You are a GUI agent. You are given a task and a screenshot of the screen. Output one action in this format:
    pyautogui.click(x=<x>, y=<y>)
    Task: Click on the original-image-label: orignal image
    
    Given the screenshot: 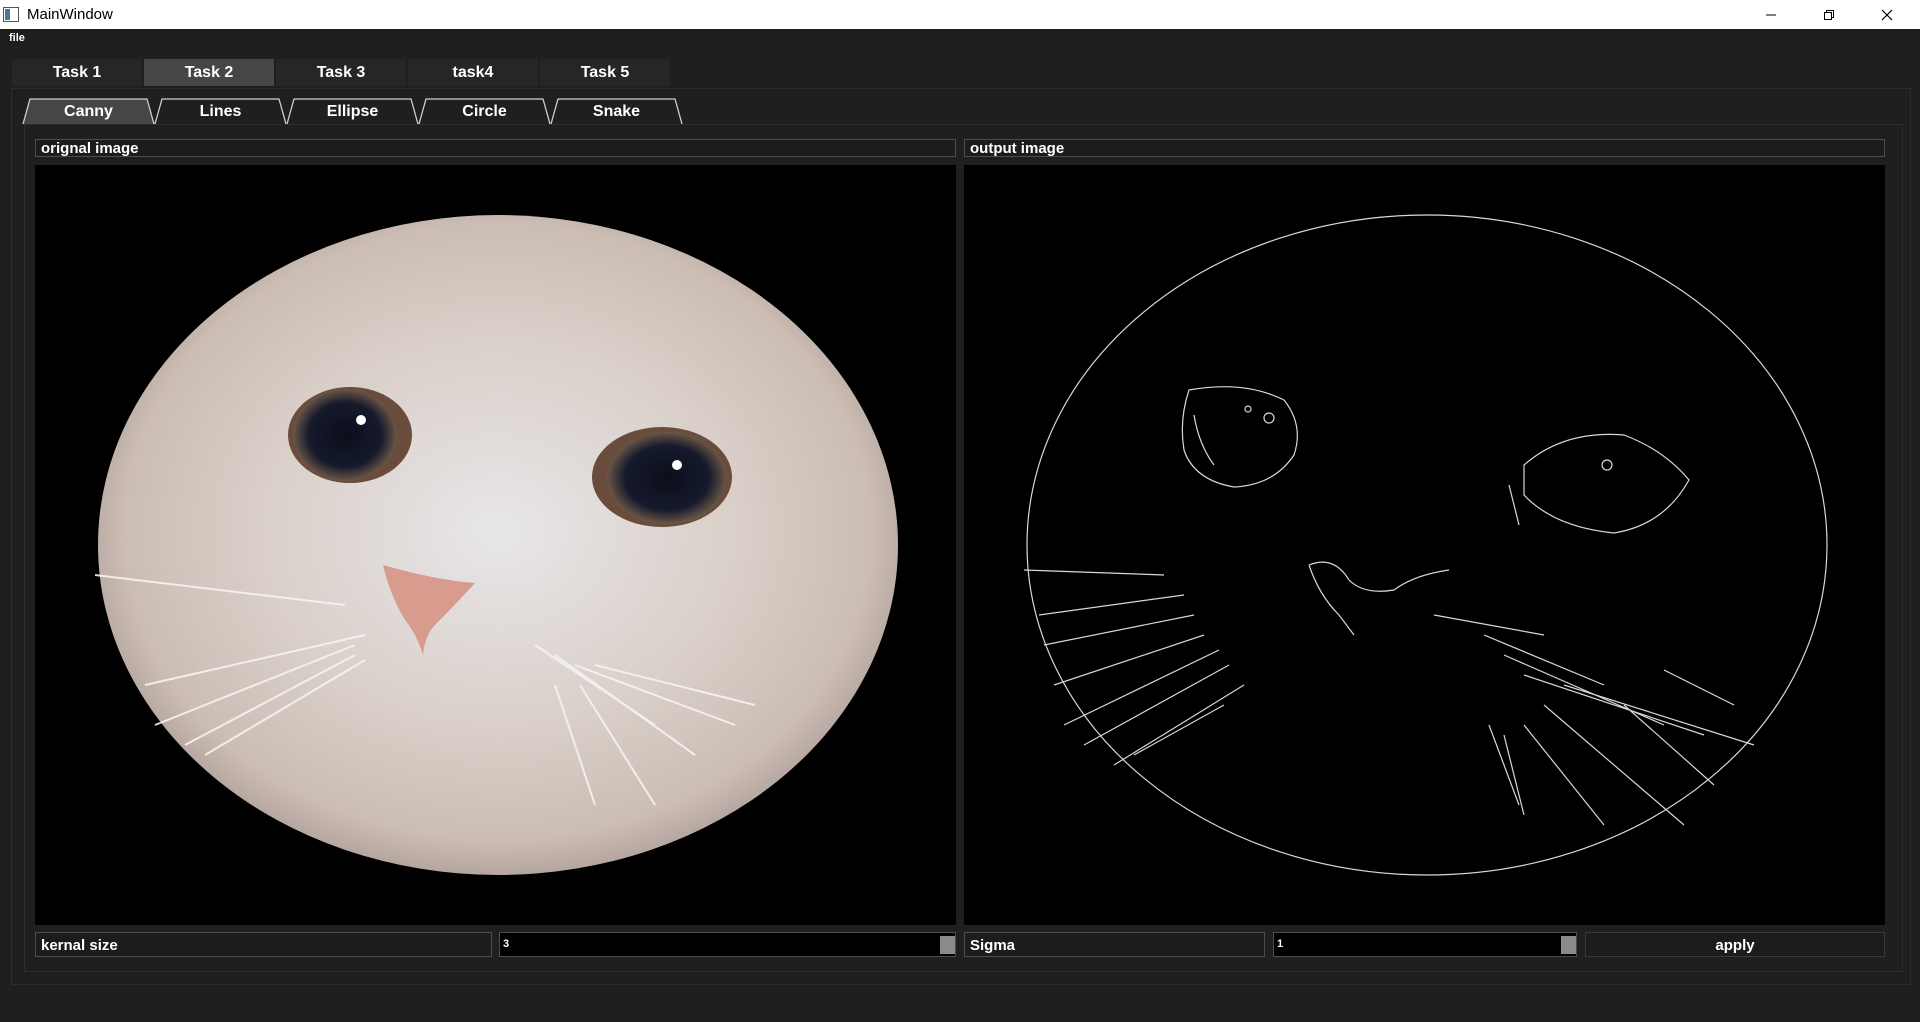 What is the action you would take?
    pyautogui.click(x=495, y=148)
    